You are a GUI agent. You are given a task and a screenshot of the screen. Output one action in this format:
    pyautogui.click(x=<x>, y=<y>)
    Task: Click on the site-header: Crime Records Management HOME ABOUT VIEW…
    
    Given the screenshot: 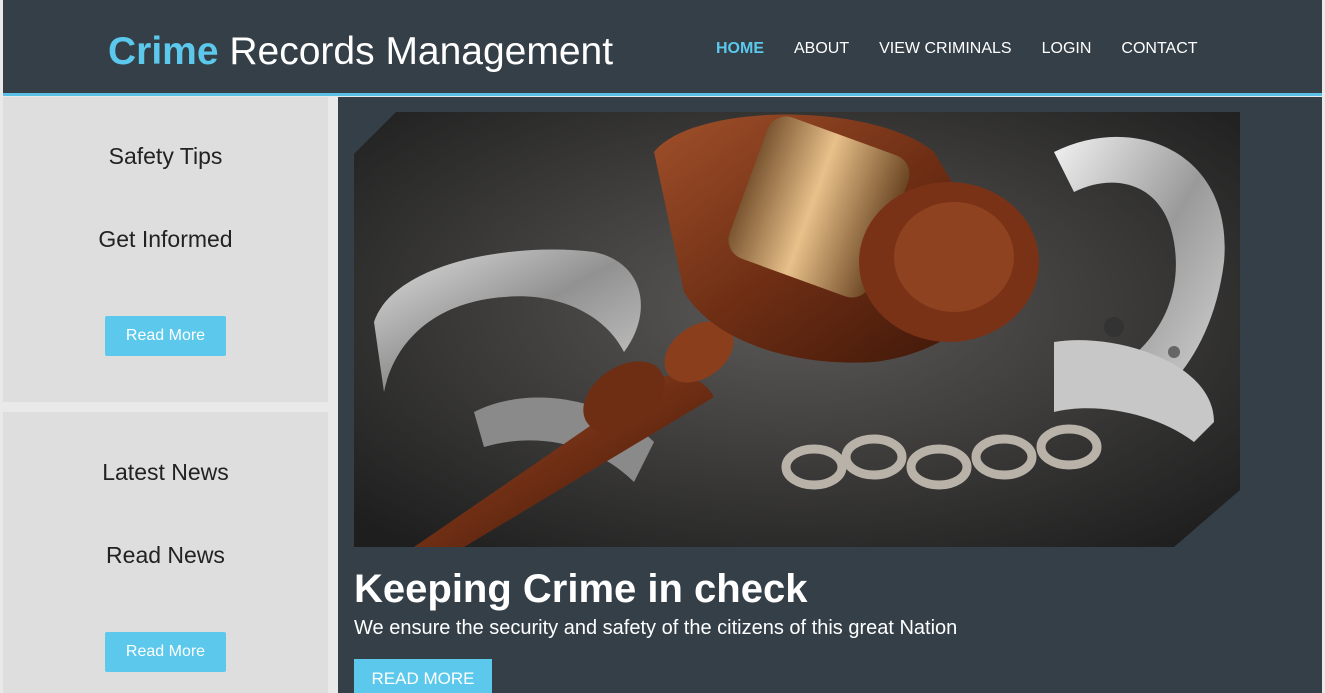 What is the action you would take?
    pyautogui.click(x=662, y=48)
    